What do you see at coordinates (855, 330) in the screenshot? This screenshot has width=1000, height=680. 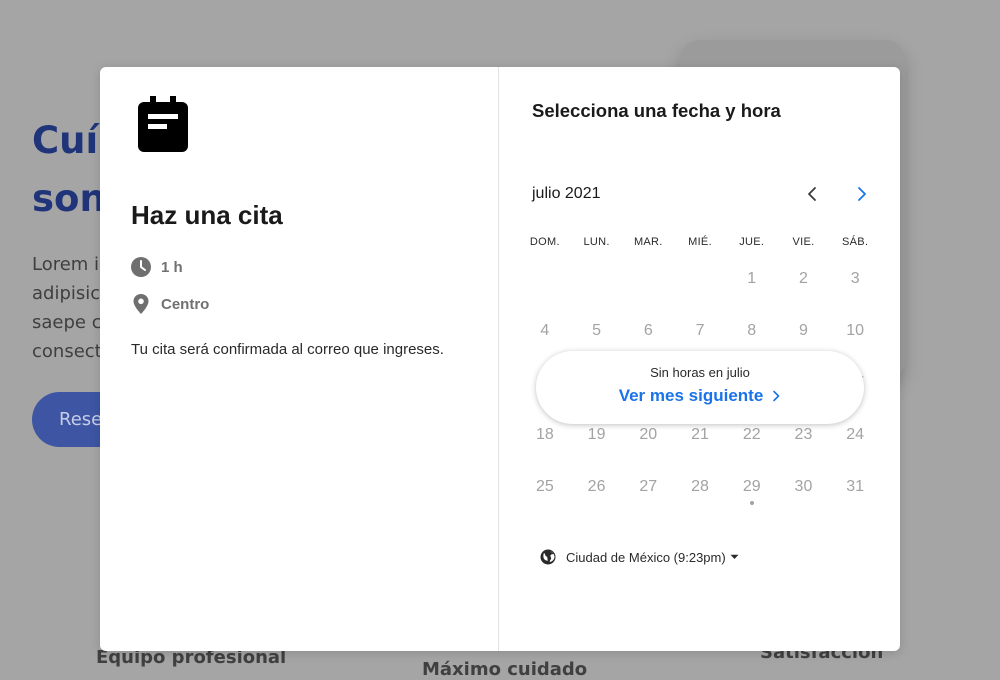 I see `calendar-day: 10` at bounding box center [855, 330].